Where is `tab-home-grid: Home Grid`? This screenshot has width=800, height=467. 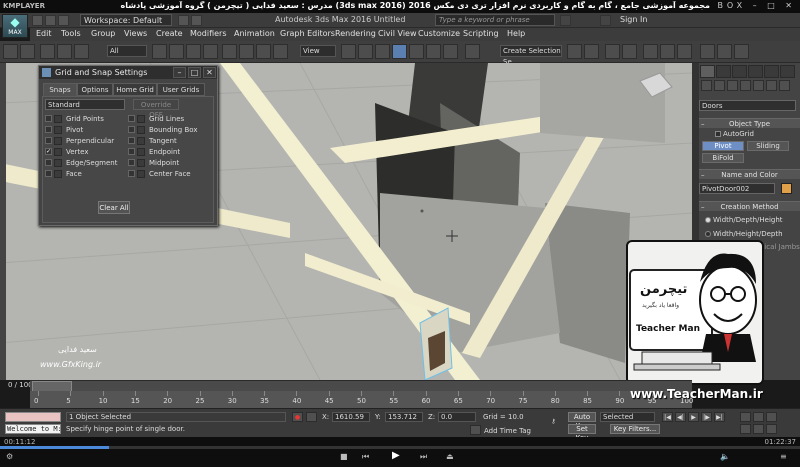
tab-home-grid: Home Grid is located at coordinates (135, 89).